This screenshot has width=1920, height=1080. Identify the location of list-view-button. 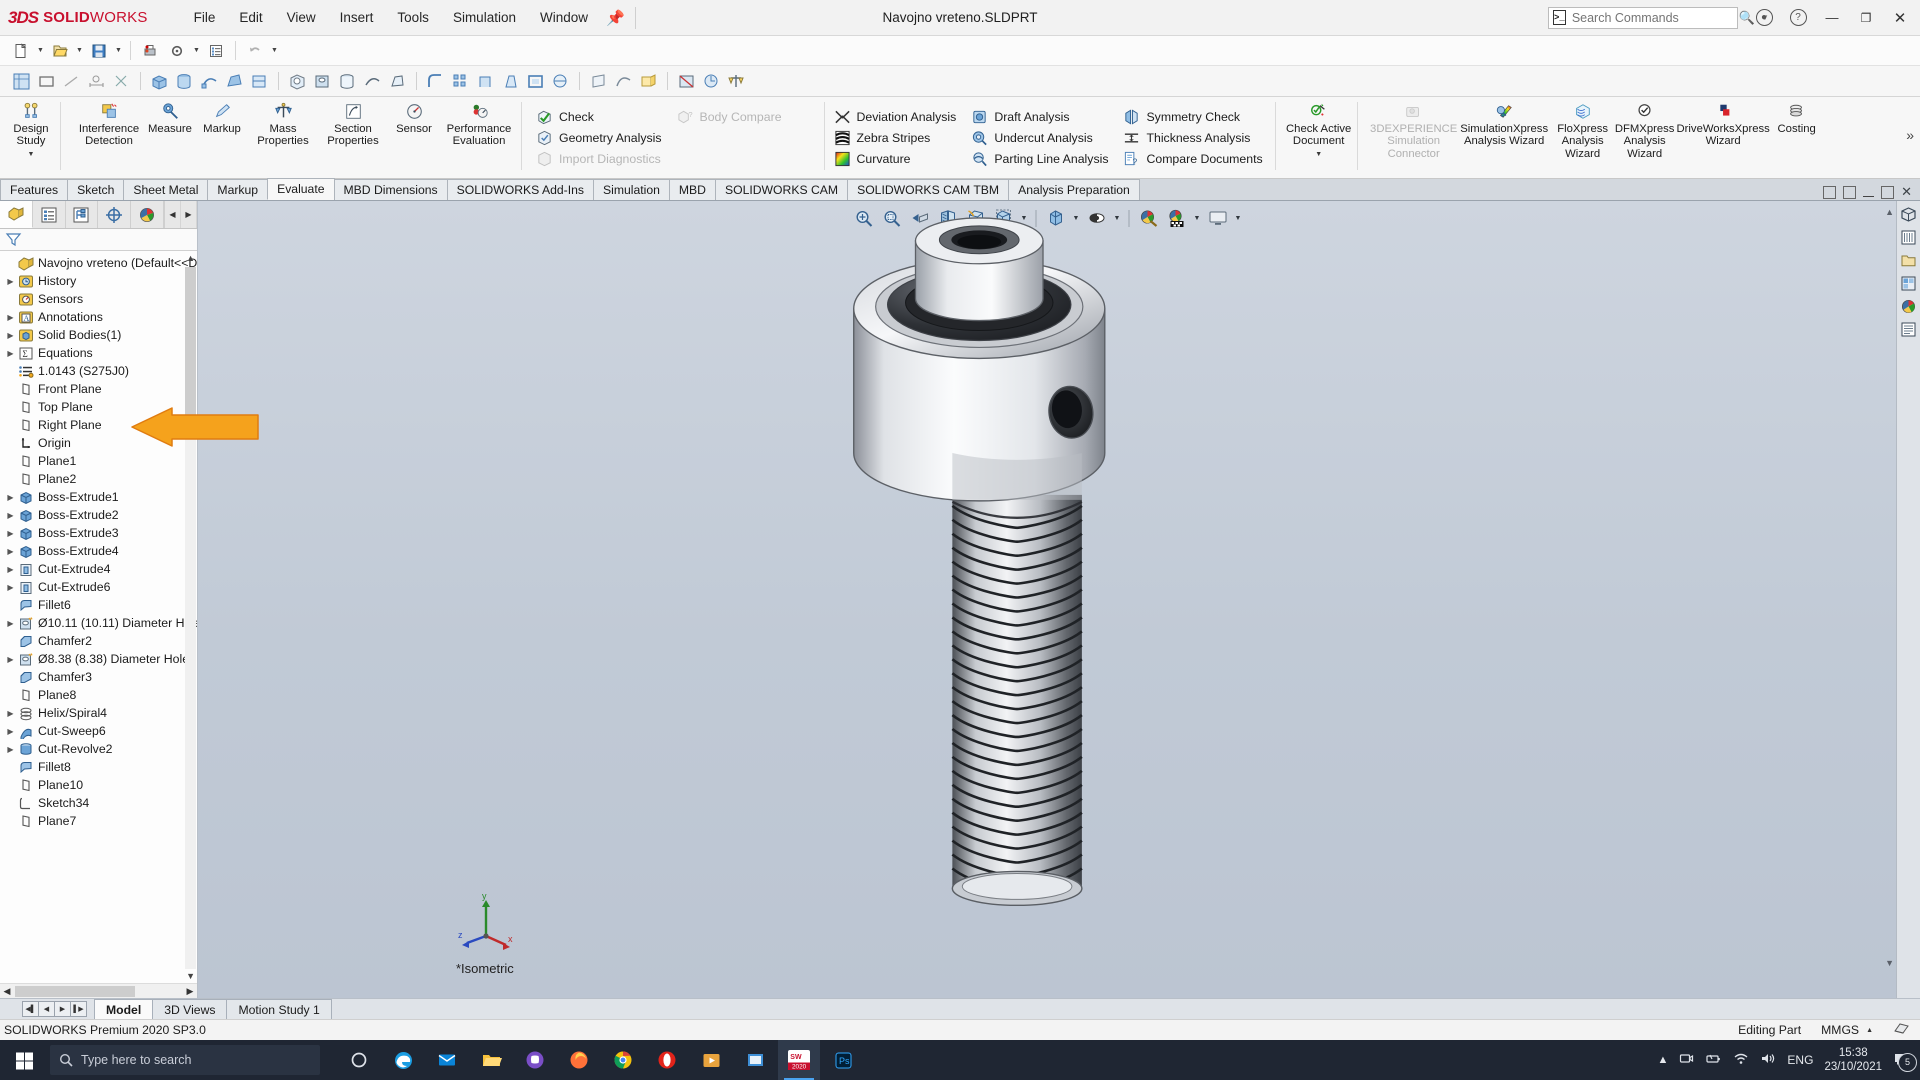
(216, 51).